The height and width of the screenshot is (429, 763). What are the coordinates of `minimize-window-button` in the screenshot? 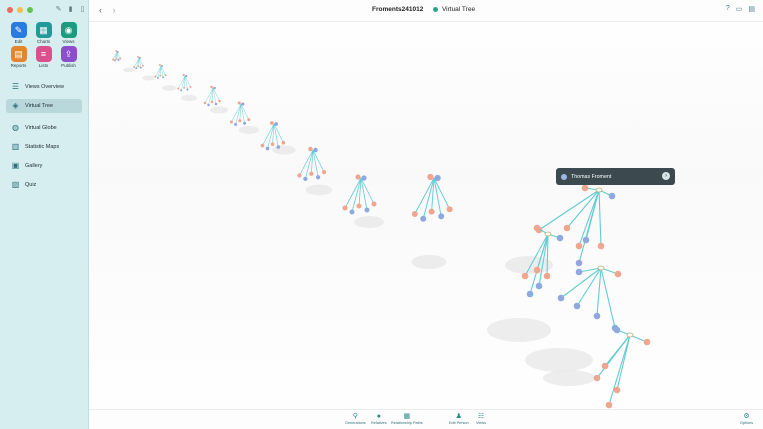 It's located at (20, 10).